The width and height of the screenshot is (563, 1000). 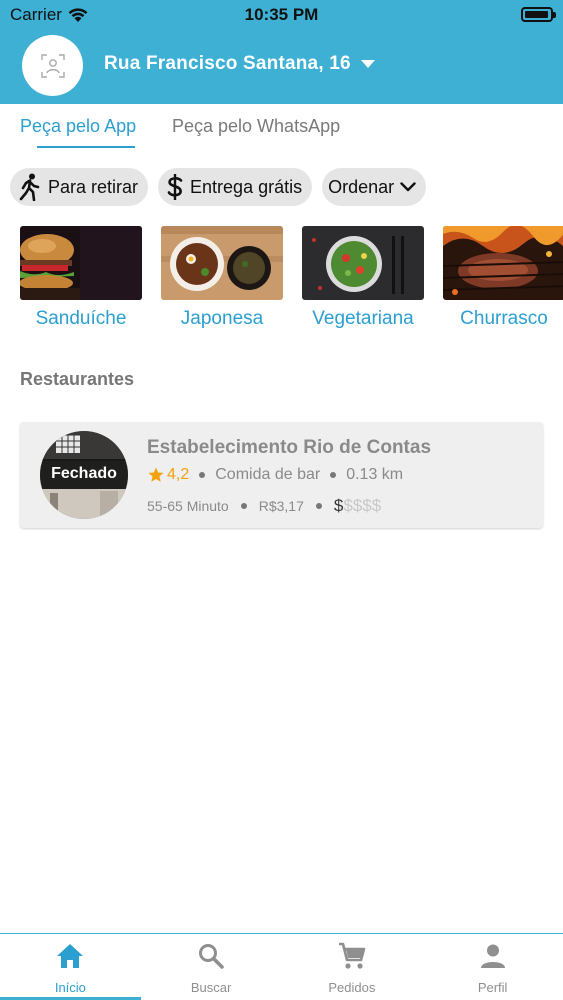 I want to click on bottom-navigation: Início Buscar Pedidos Perfil, so click(x=281, y=966).